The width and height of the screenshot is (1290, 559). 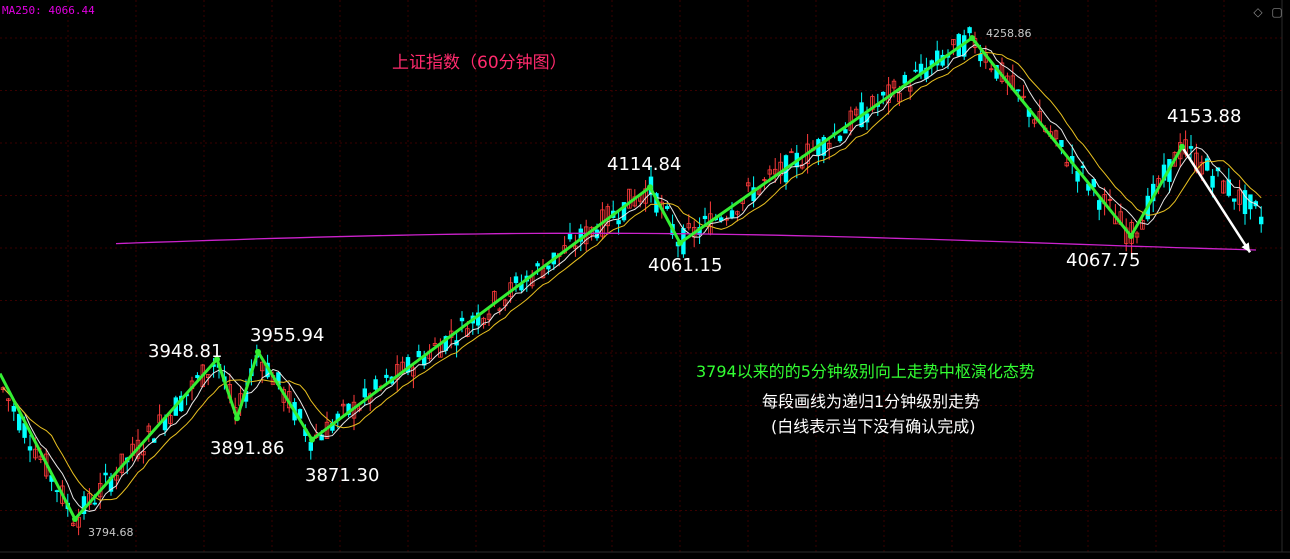 What do you see at coordinates (1009, 33) in the screenshot?
I see `pivot-label-4258-86: 4258.86` at bounding box center [1009, 33].